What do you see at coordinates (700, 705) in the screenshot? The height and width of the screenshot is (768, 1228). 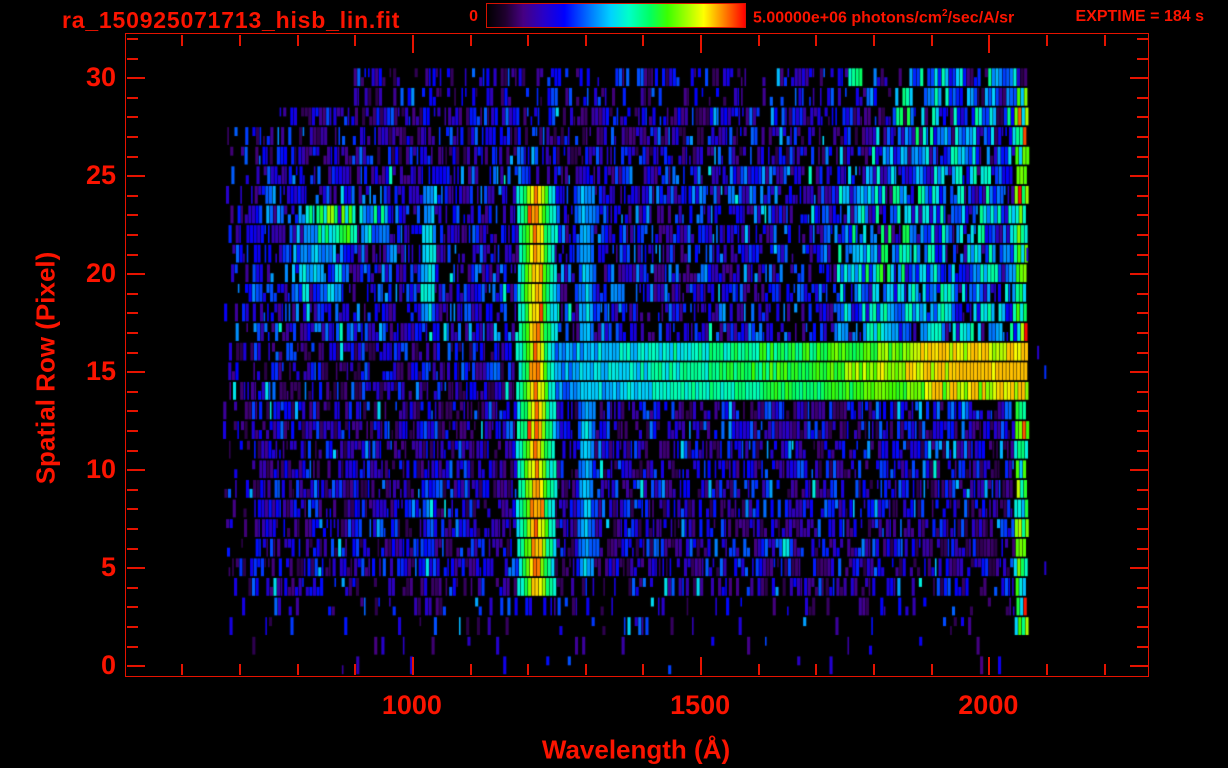 I see `x-tick-label: 1500` at bounding box center [700, 705].